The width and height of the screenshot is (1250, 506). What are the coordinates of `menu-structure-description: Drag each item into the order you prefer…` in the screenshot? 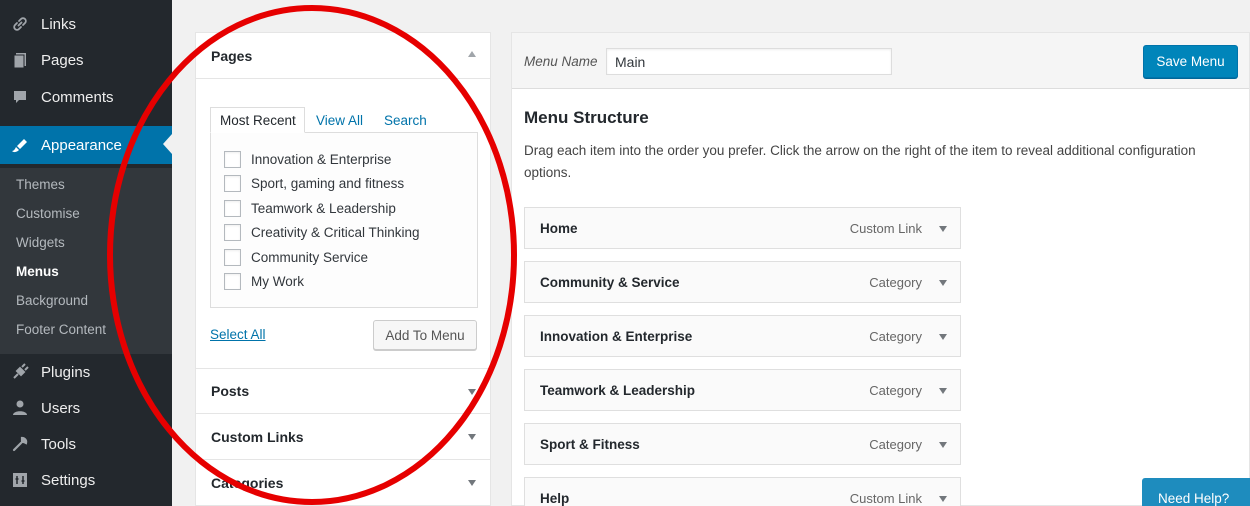 It's located at (860, 161).